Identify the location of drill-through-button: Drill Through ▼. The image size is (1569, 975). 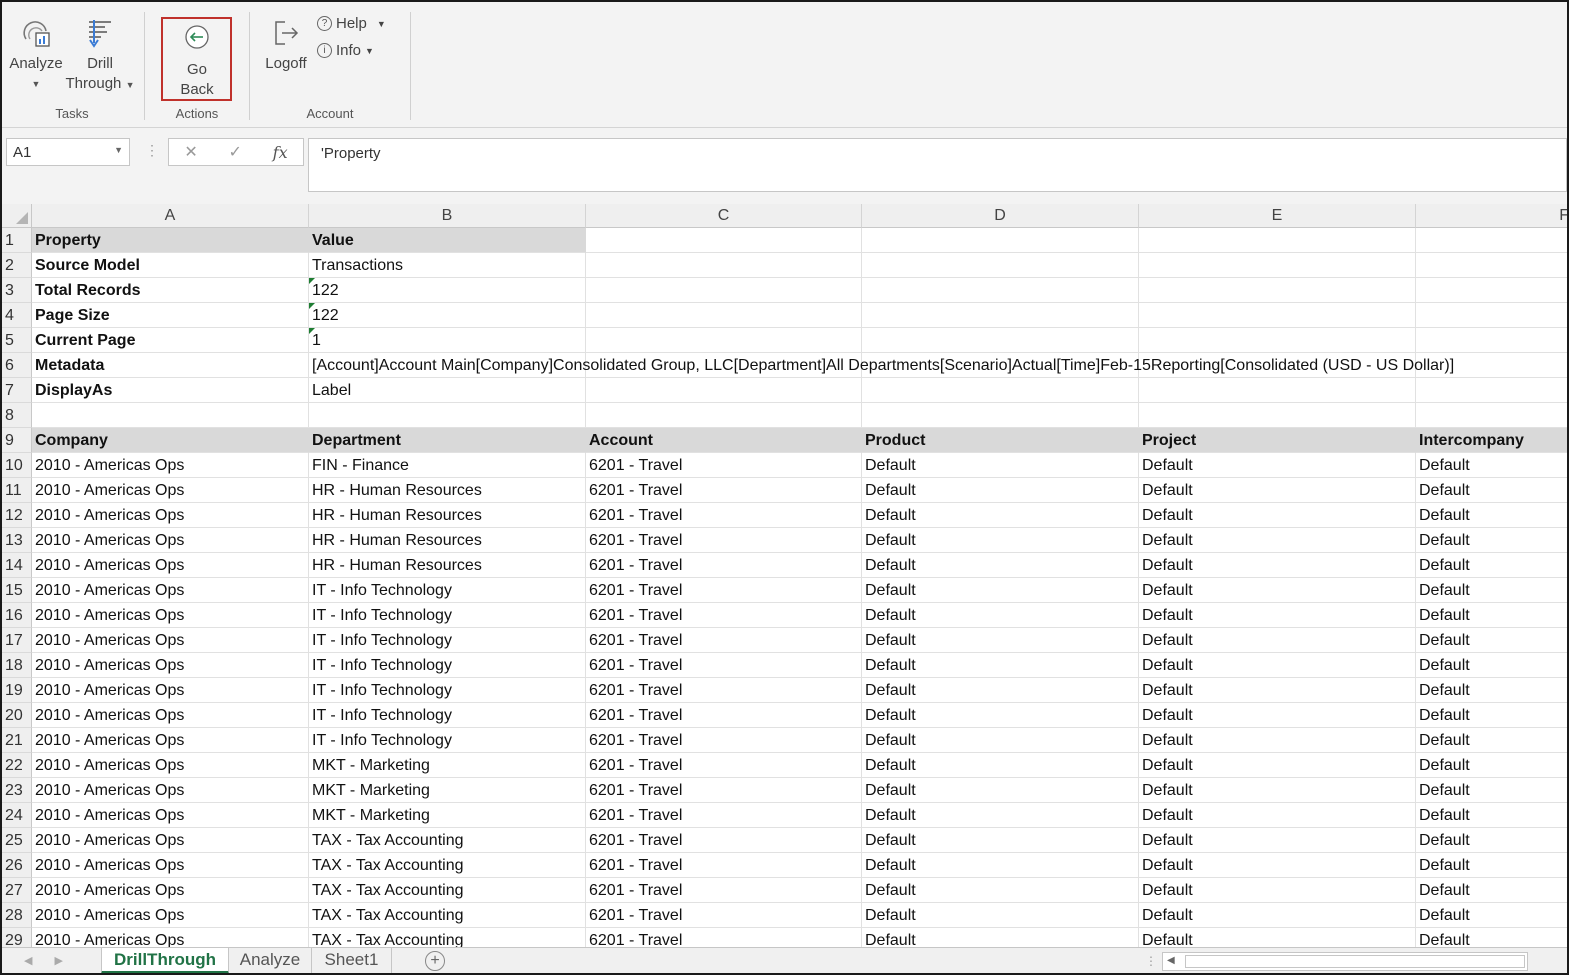
(100, 55).